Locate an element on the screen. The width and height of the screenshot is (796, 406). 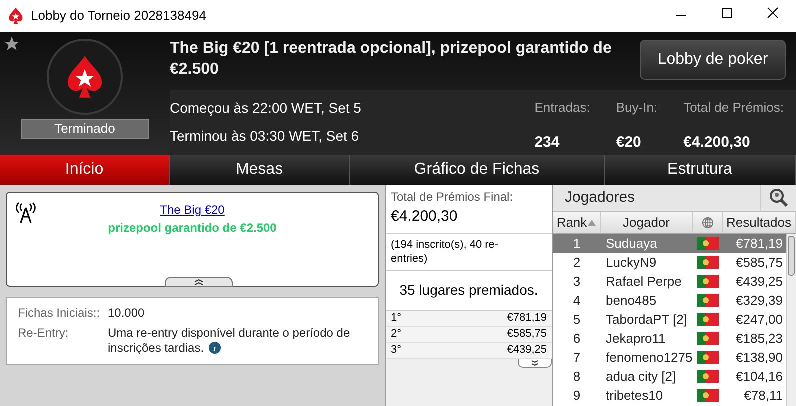
players-title: Jogadores is located at coordinates (600, 198).